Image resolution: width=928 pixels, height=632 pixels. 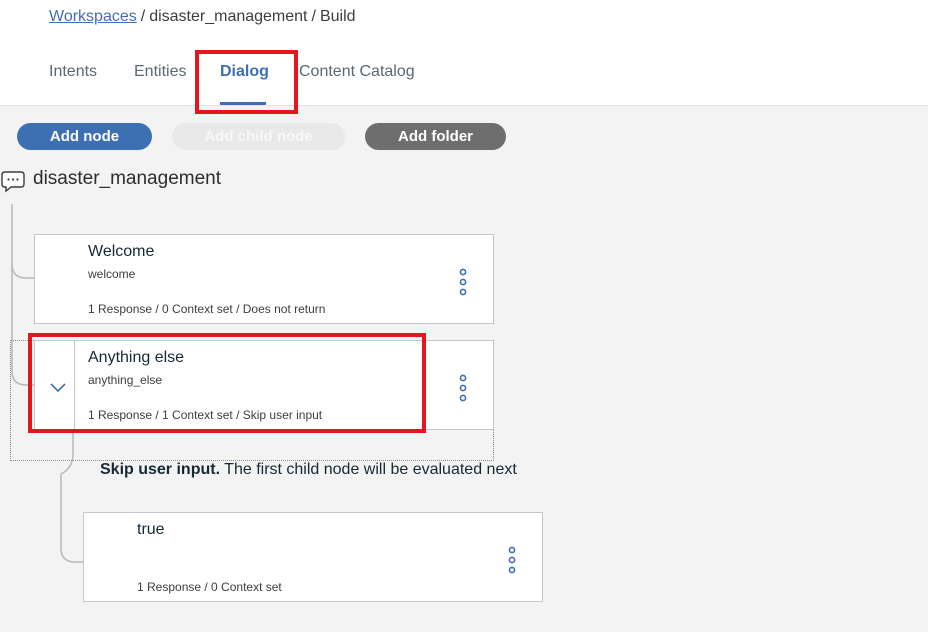 I want to click on breadcrumb-workspaces-link: Workspaces, so click(x=93, y=16).